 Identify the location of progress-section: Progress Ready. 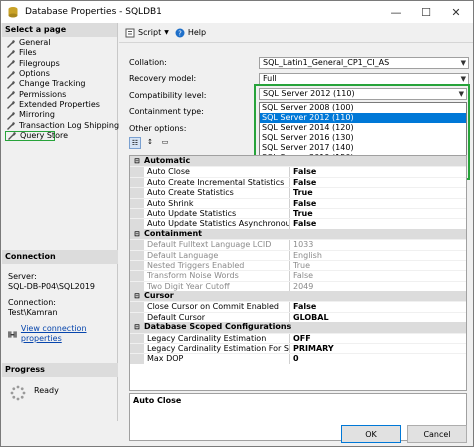
(60, 382).